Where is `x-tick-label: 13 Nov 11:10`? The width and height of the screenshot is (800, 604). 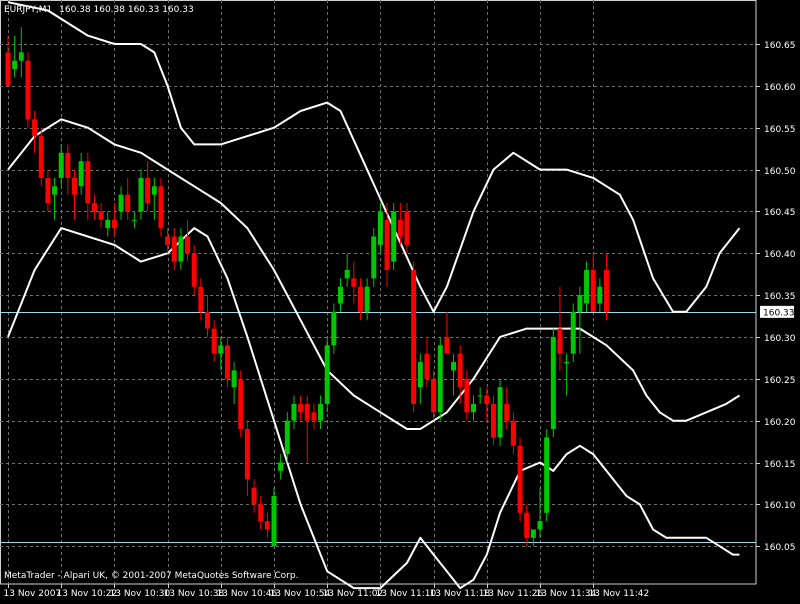
x-tick-label: 13 Nov 11:10 is located at coordinates (406, 594).